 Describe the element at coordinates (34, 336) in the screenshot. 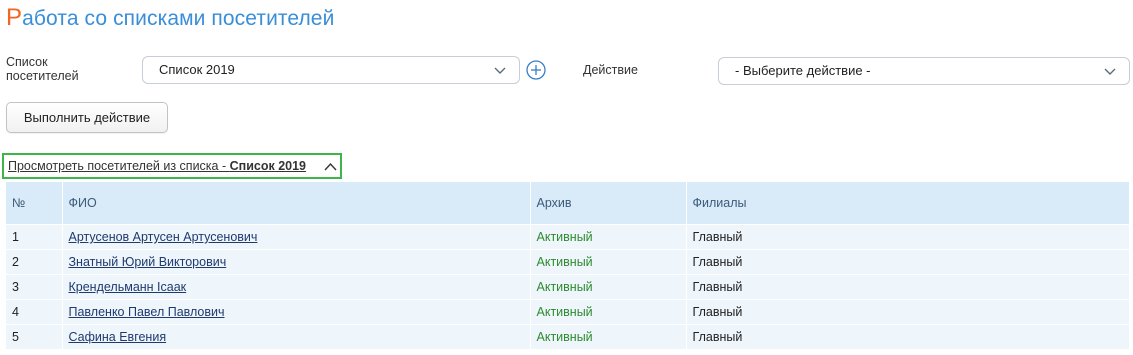

I see `row-number: 5` at that location.